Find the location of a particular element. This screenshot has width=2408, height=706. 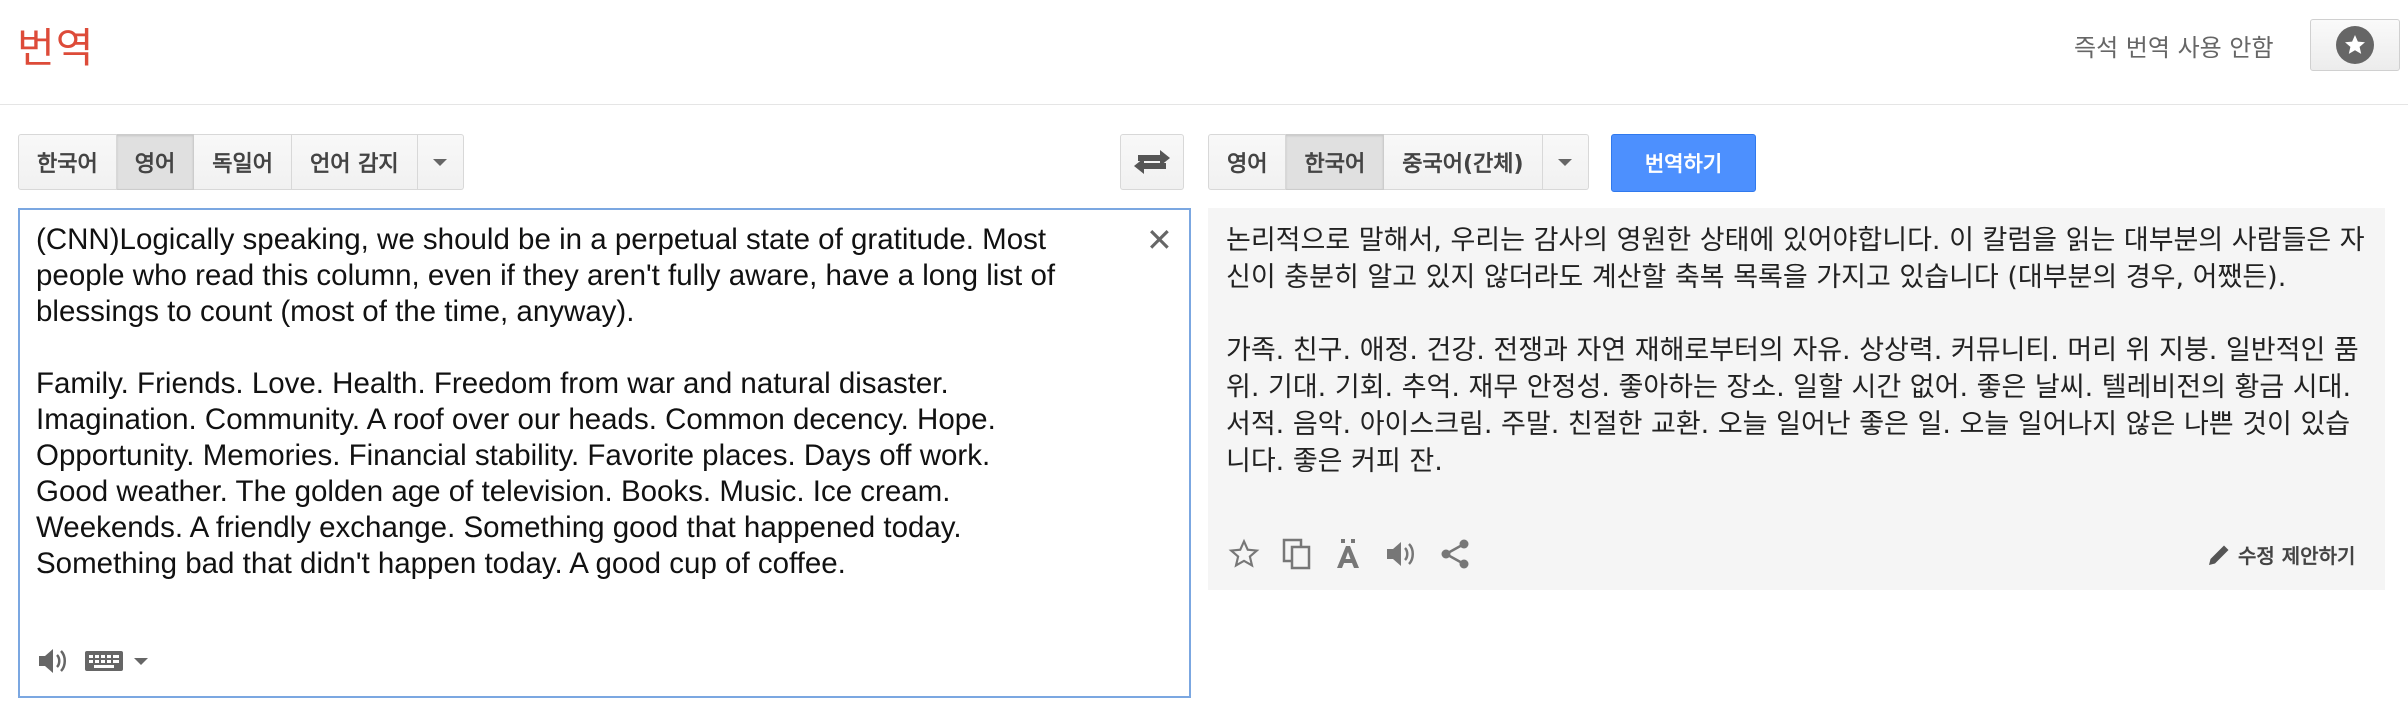

source-toolbar is located at coordinates (92, 661).